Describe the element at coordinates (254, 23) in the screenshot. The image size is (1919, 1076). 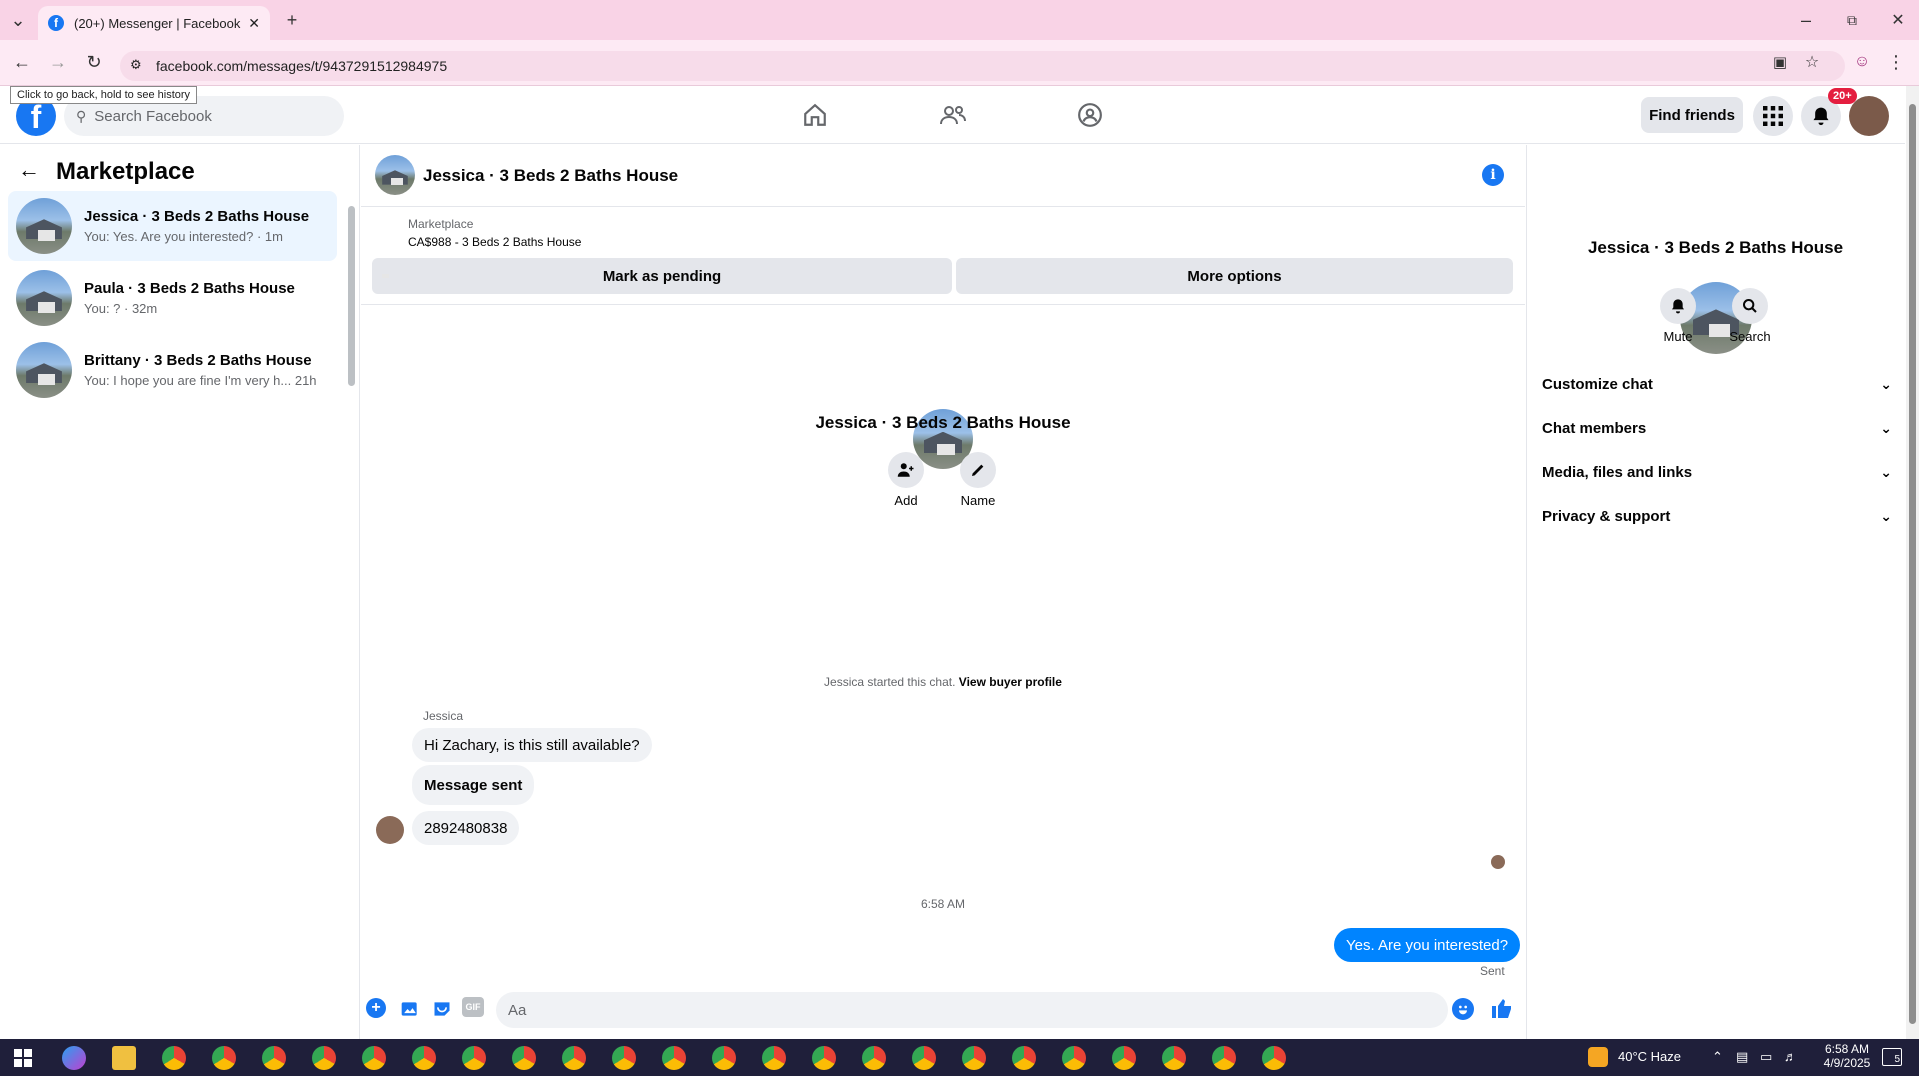
I see `close-tab-icon: ✕` at that location.